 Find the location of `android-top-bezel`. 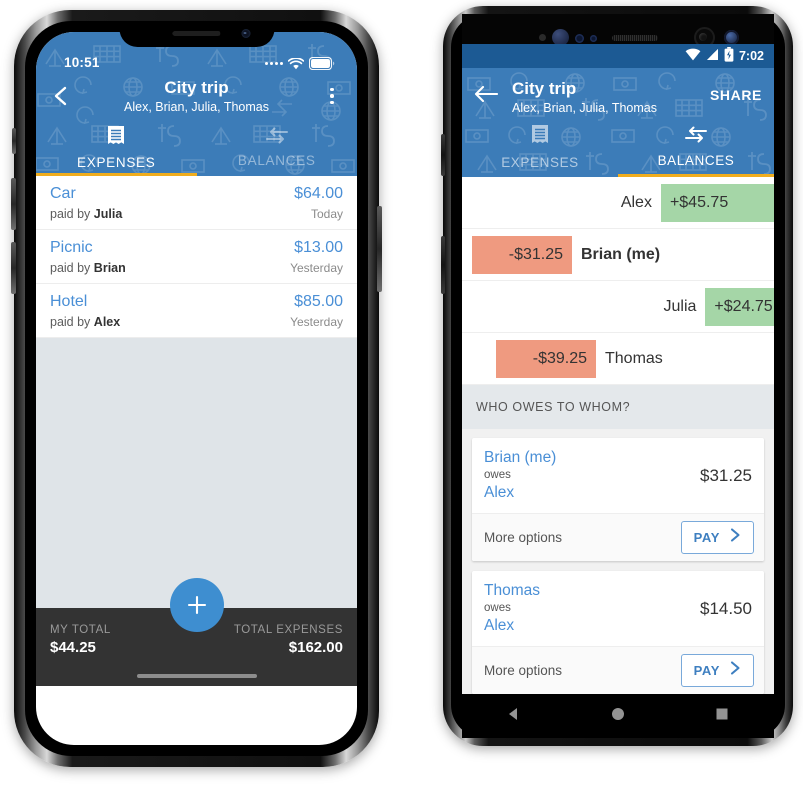

android-top-bezel is located at coordinates (618, 31).